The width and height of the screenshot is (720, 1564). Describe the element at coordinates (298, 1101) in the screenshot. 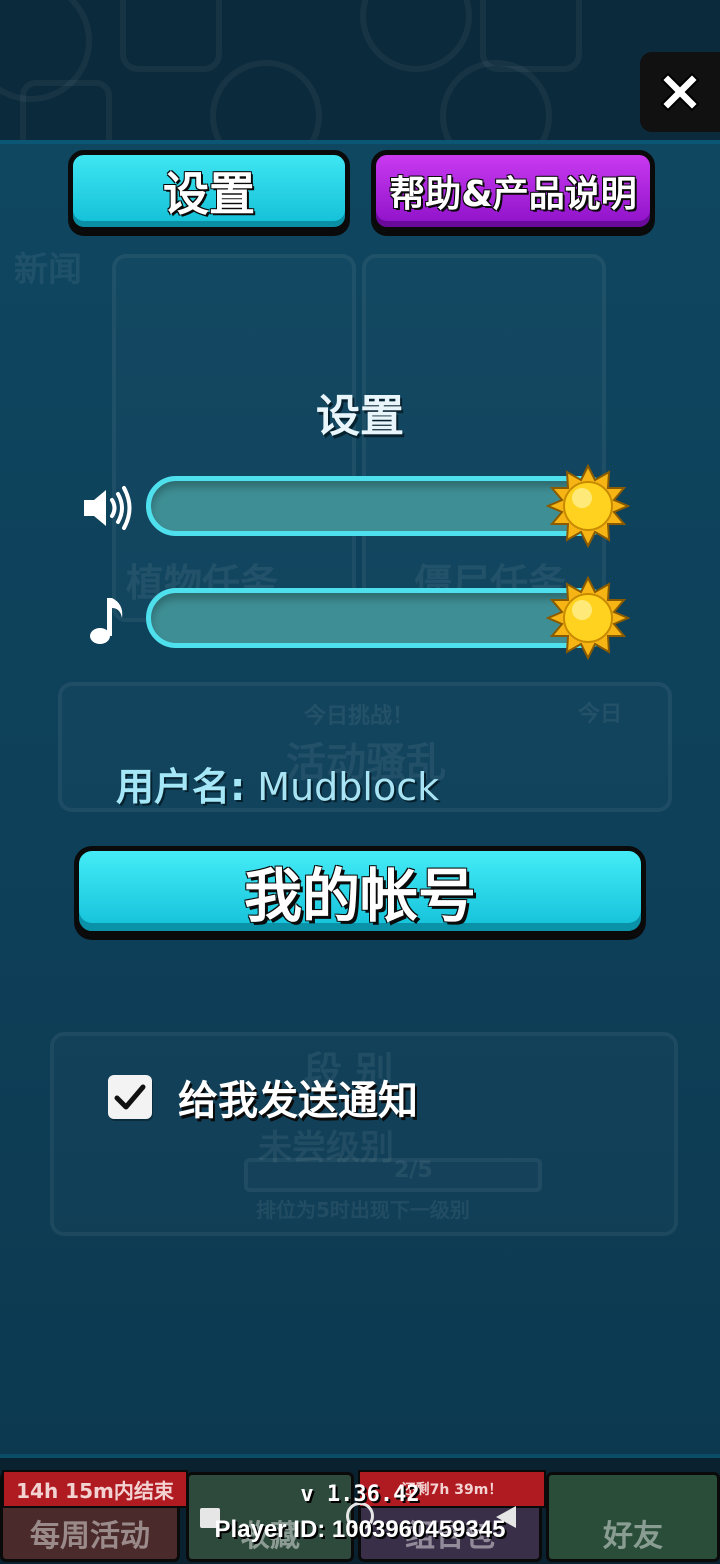

I see `notification-label: 给我发送通知` at that location.